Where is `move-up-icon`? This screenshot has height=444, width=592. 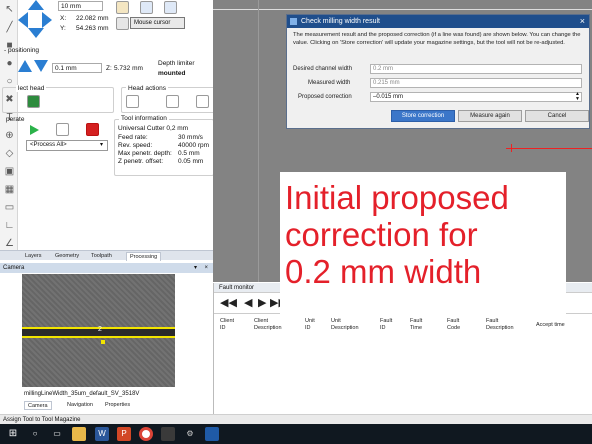
move-up-icon is located at coordinates (36, 5).